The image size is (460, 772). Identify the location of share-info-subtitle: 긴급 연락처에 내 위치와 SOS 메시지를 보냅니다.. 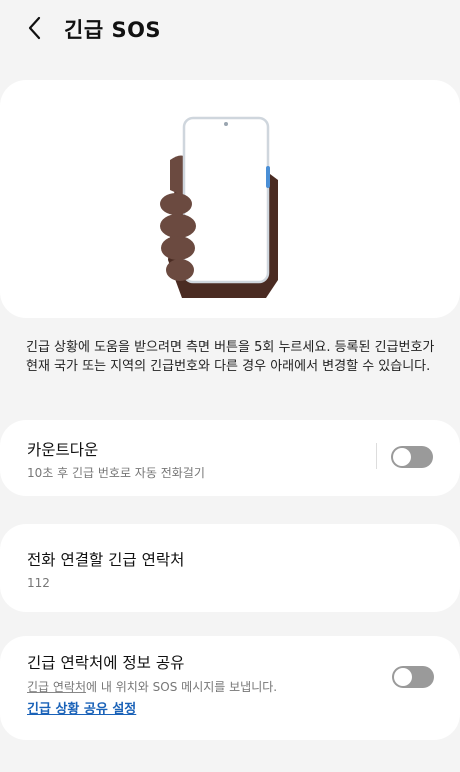
(152, 686).